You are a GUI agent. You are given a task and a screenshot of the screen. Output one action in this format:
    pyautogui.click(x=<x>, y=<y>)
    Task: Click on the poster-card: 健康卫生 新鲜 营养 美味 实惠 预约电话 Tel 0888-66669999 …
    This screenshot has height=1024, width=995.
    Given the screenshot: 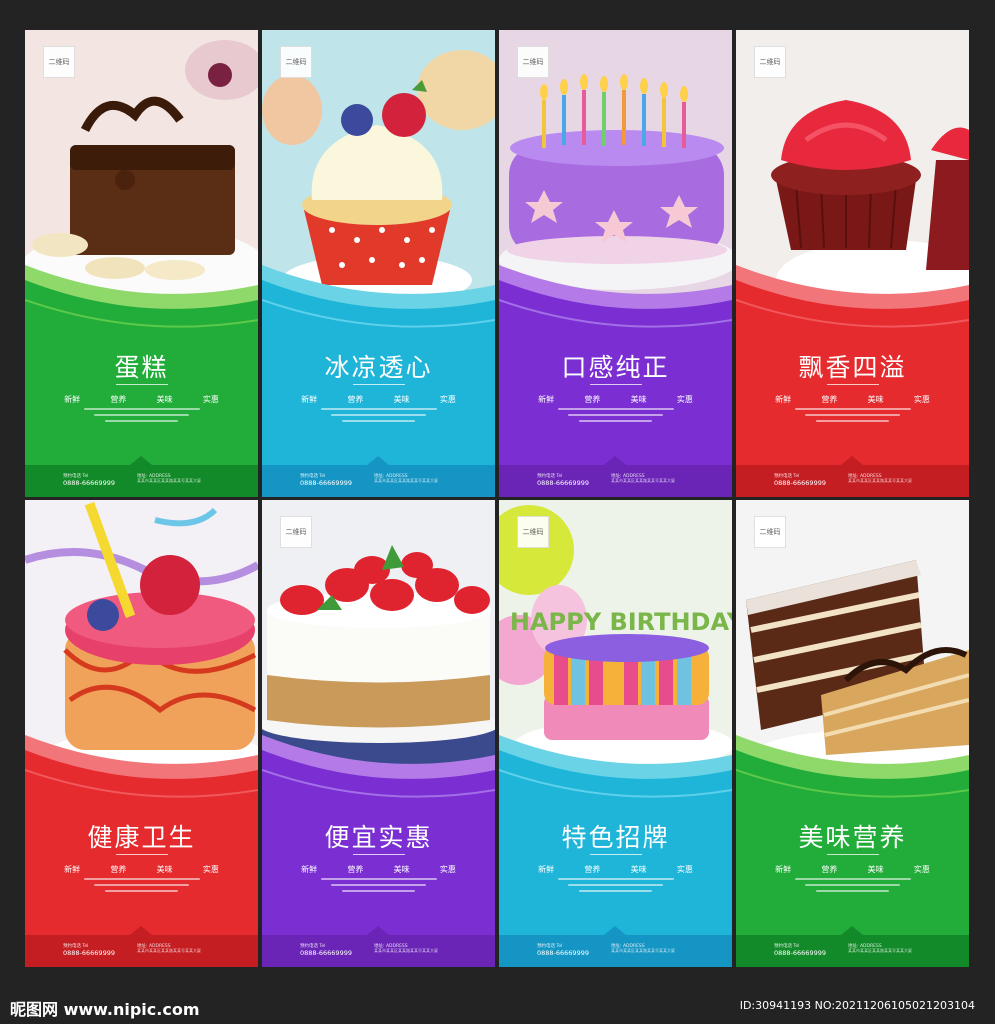 What is the action you would take?
    pyautogui.click(x=141, y=733)
    